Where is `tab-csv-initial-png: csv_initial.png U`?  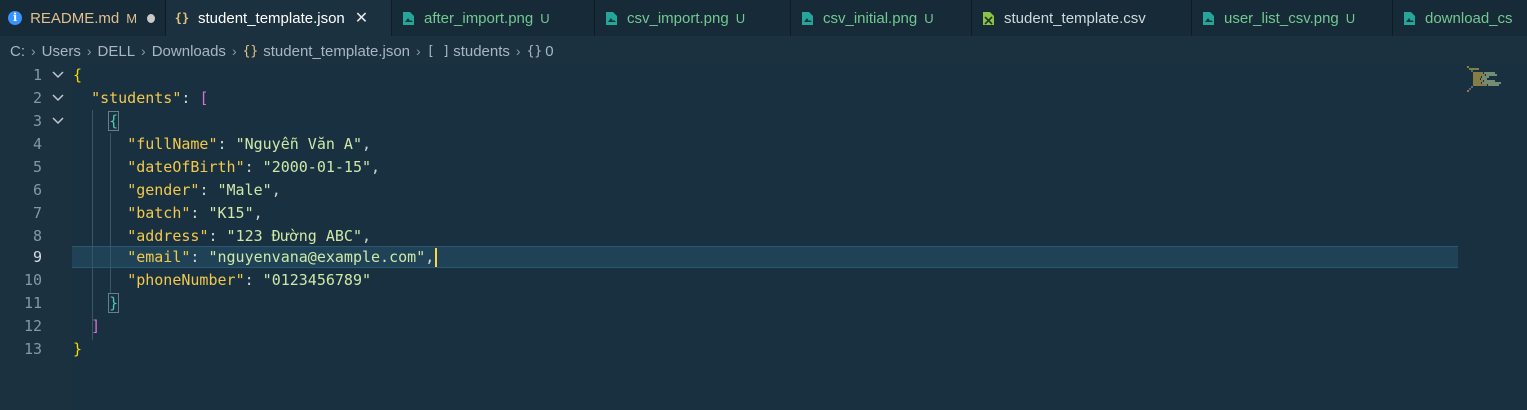
tab-csv-initial-png: csv_initial.png U is located at coordinates (881, 18).